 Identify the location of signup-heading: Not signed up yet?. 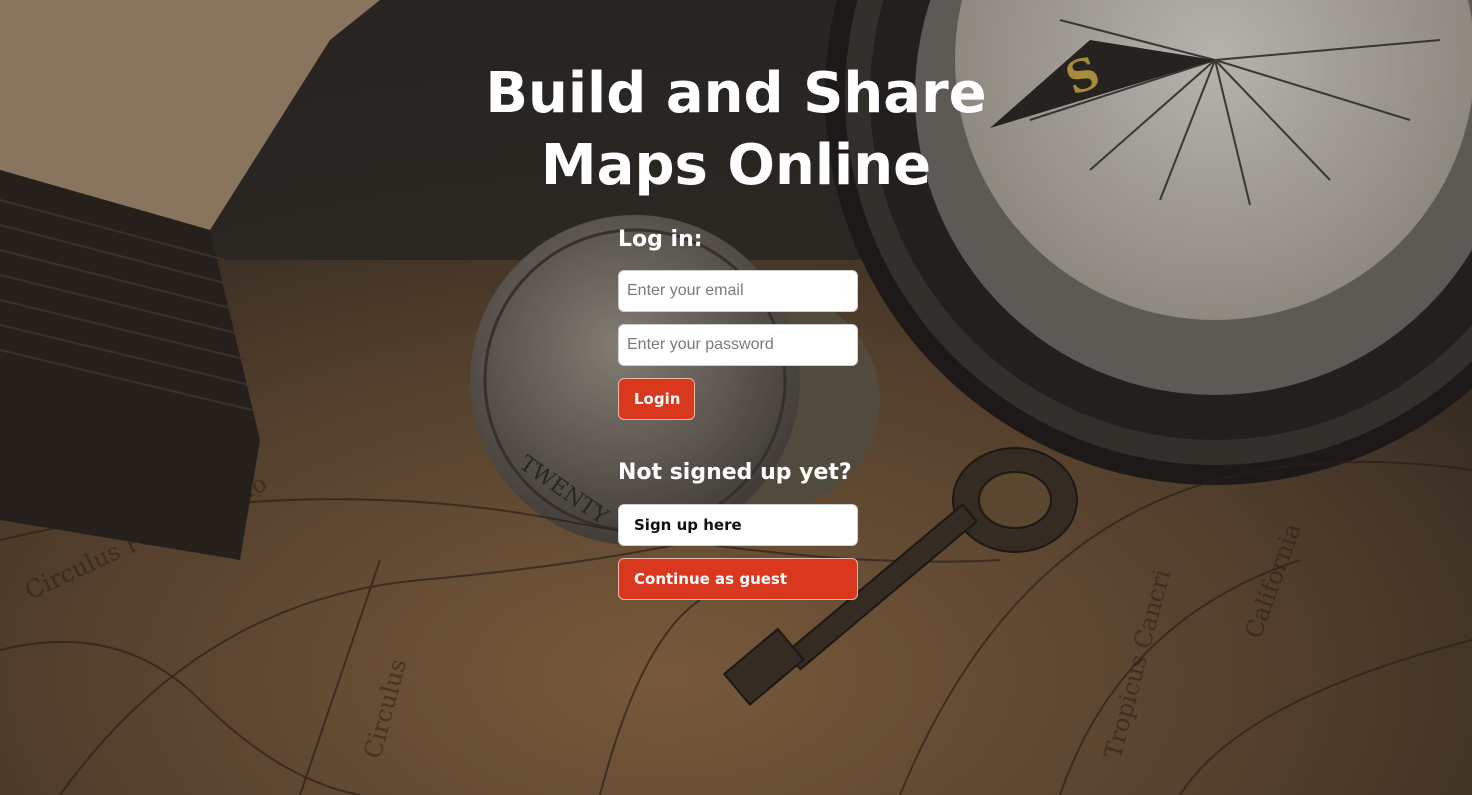
(735, 472).